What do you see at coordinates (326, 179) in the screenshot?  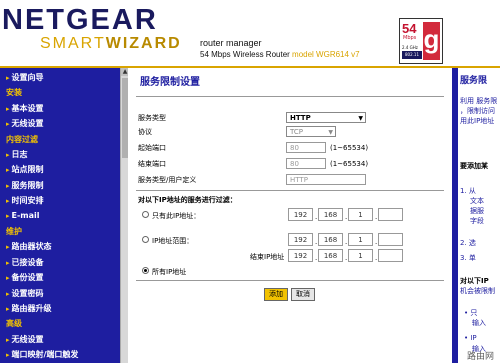 I see `user-defined-input: HTTP` at bounding box center [326, 179].